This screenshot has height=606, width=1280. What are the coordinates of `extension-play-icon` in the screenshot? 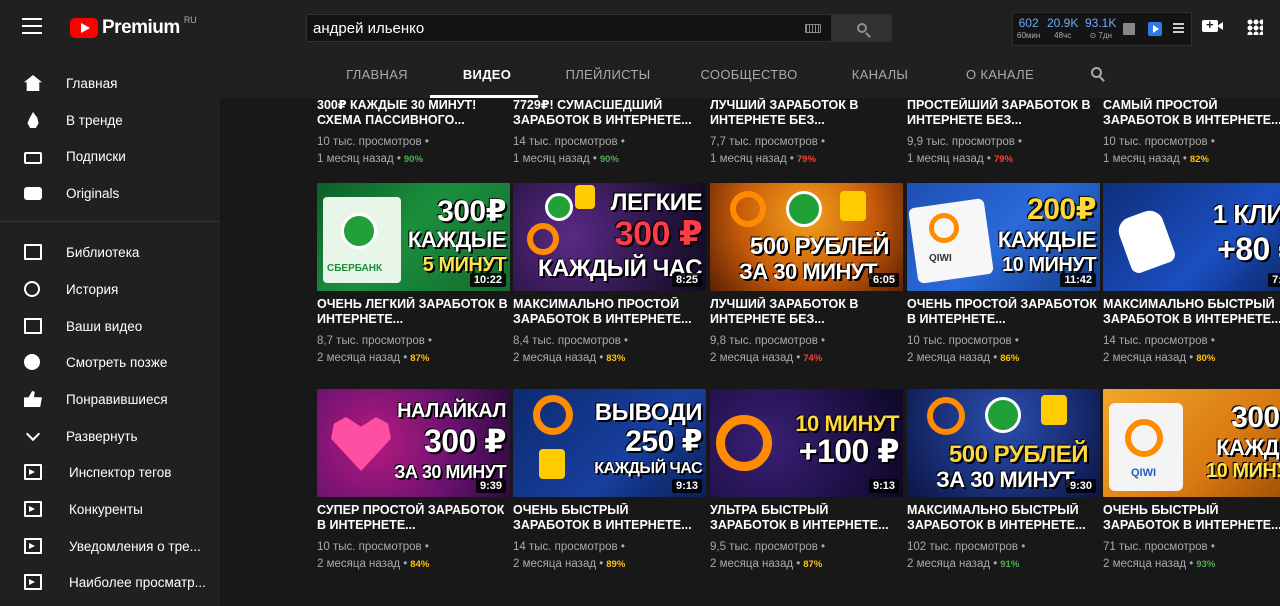 It's located at (1155, 29).